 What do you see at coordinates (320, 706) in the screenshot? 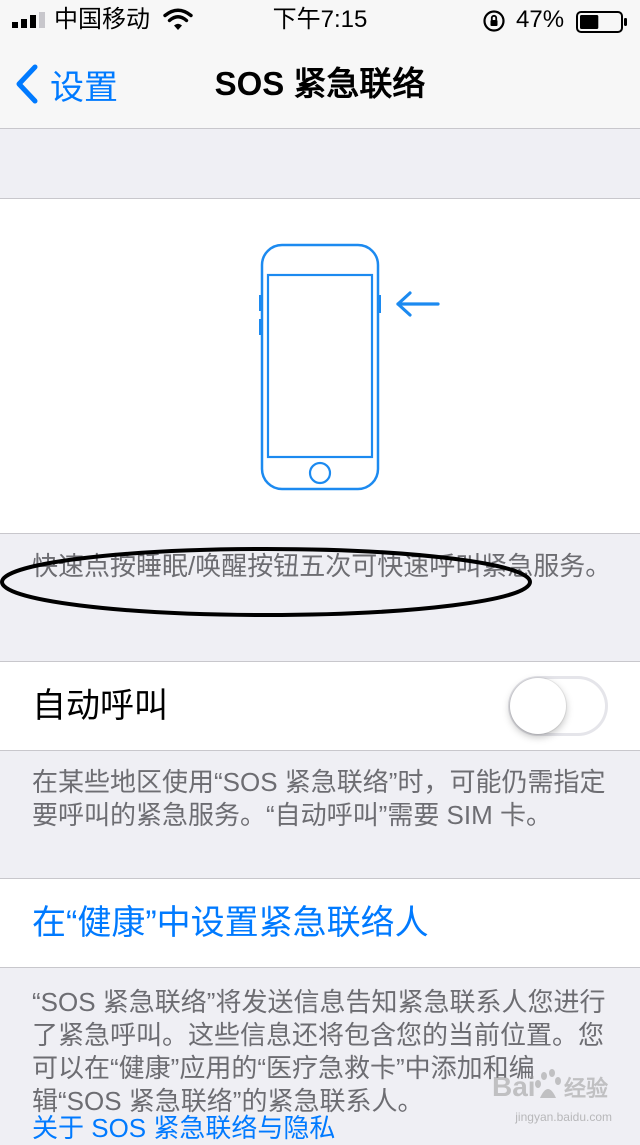
I see `auto-call-row: 自动呼叫` at bounding box center [320, 706].